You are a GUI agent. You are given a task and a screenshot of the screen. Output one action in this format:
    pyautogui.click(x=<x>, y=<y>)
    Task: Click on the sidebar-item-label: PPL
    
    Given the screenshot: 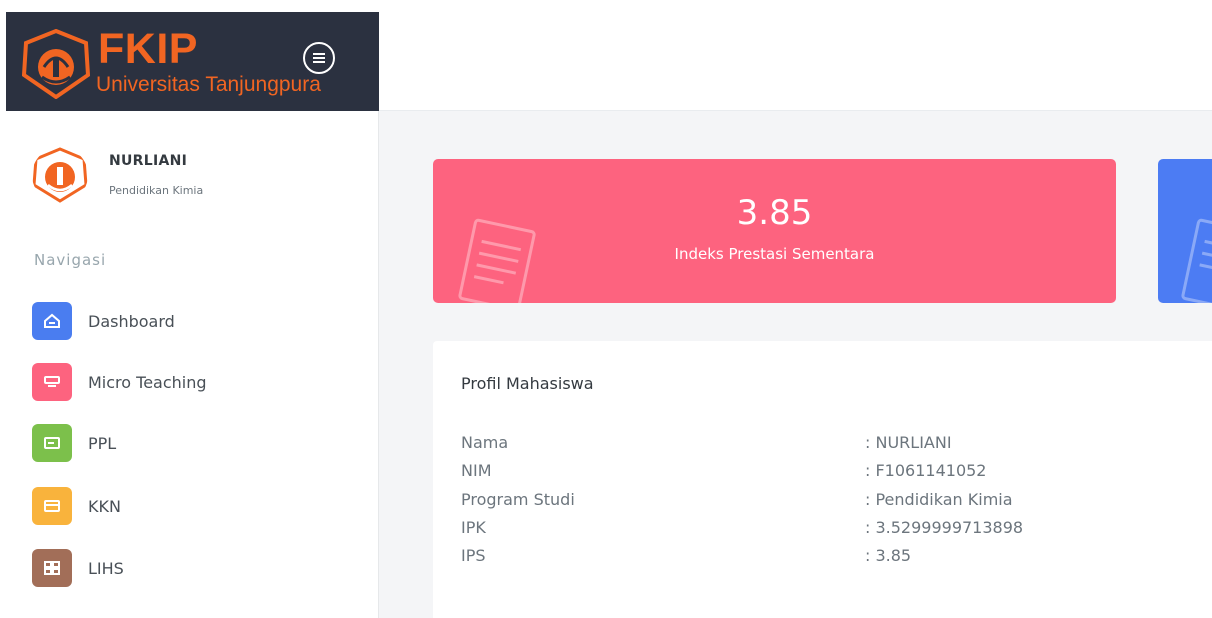 What is the action you would take?
    pyautogui.click(x=102, y=443)
    